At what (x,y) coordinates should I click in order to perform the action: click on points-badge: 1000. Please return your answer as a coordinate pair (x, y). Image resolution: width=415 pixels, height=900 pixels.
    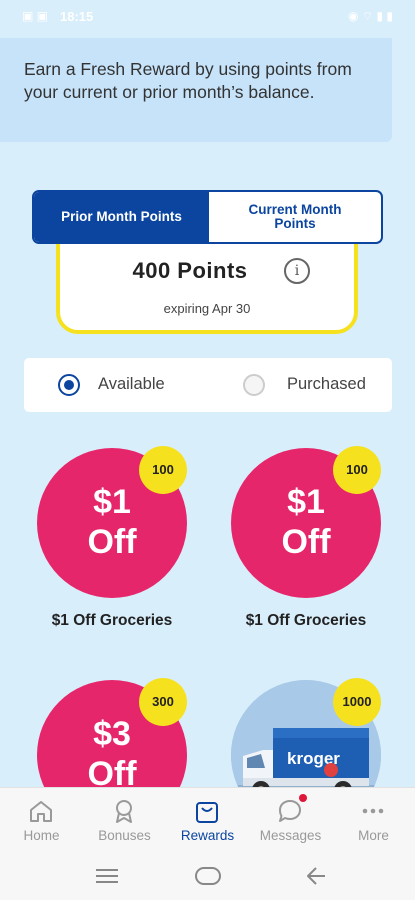
    Looking at the image, I should click on (357, 702).